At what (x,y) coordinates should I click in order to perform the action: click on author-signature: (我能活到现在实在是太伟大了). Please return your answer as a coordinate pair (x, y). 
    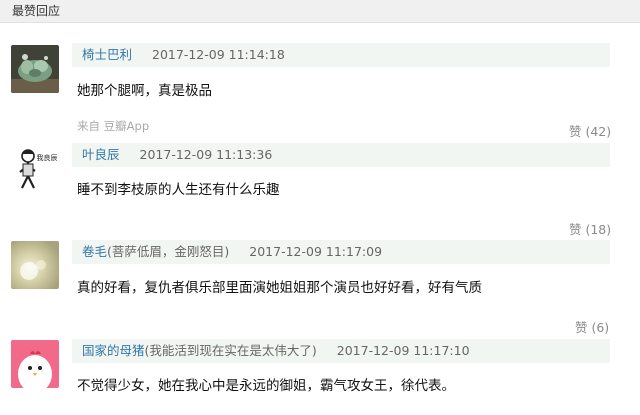
    Looking at the image, I should click on (230, 350).